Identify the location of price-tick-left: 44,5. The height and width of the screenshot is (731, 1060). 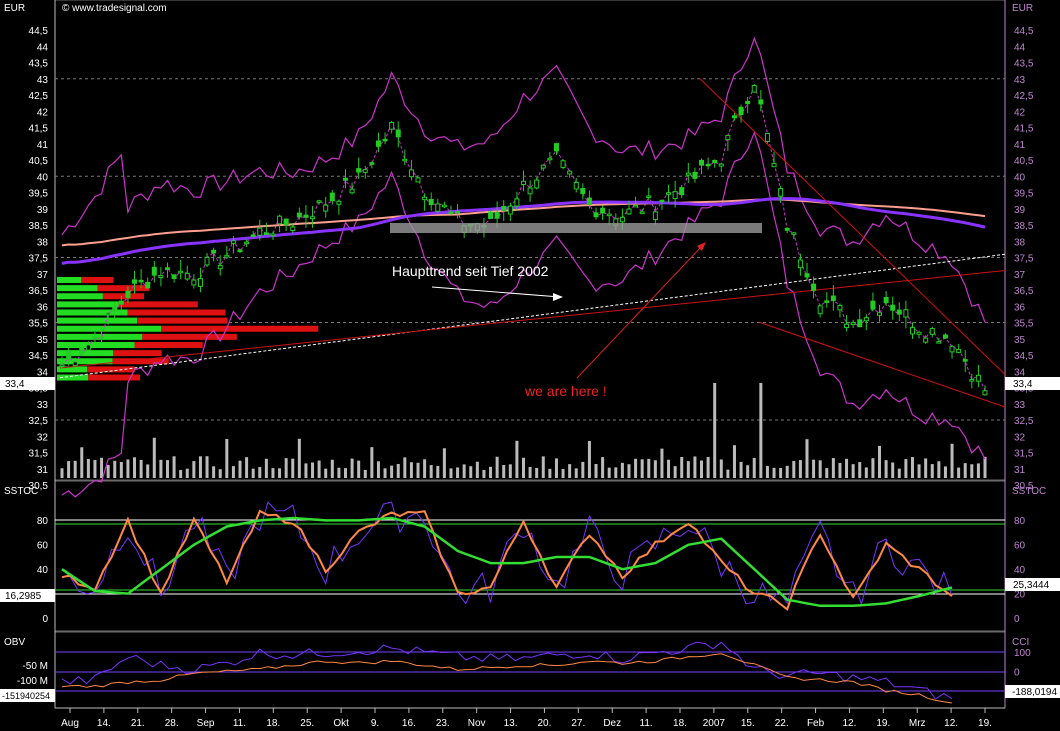
(39, 31).